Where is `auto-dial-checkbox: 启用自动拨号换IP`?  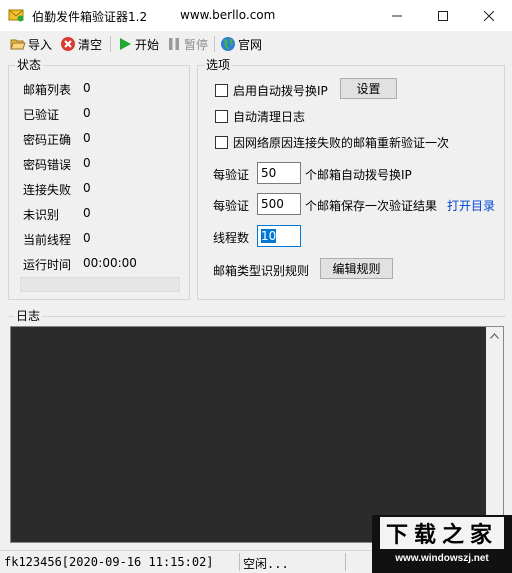 auto-dial-checkbox: 启用自动拨号换IP is located at coordinates (271, 90).